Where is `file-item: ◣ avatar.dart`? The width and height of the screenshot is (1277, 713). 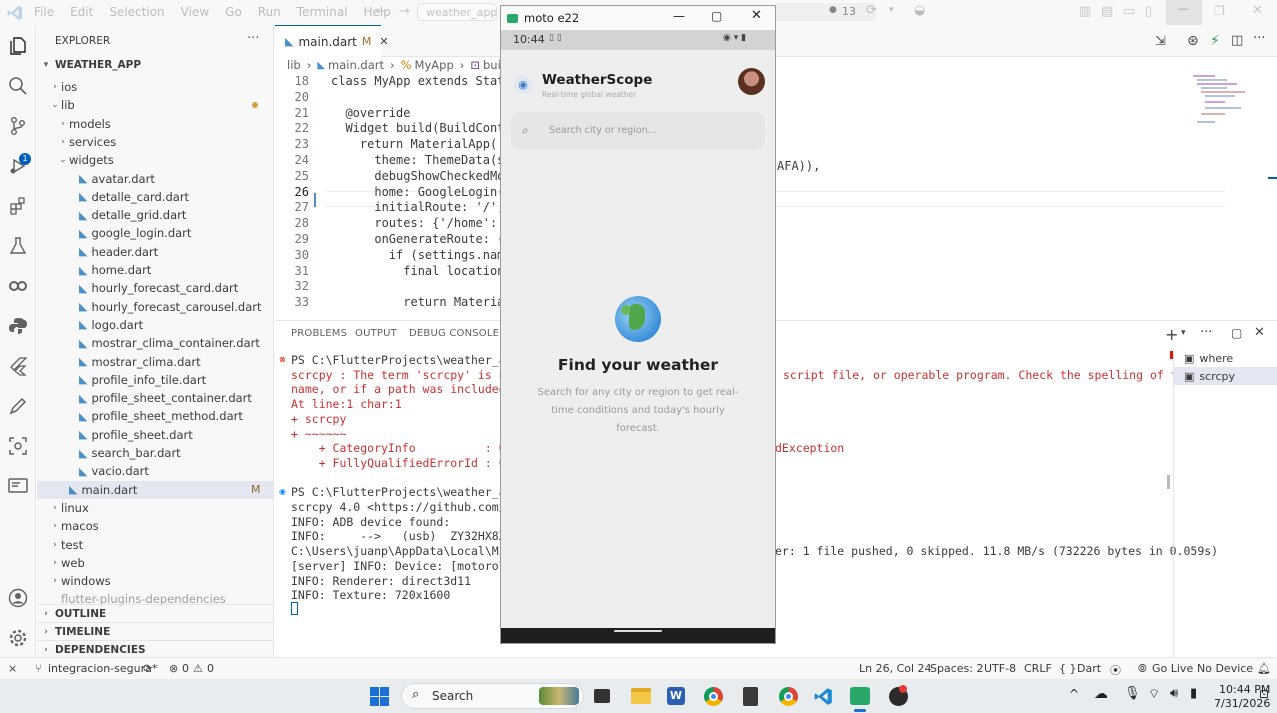
file-item: ◣ avatar.dart is located at coordinates (155, 179).